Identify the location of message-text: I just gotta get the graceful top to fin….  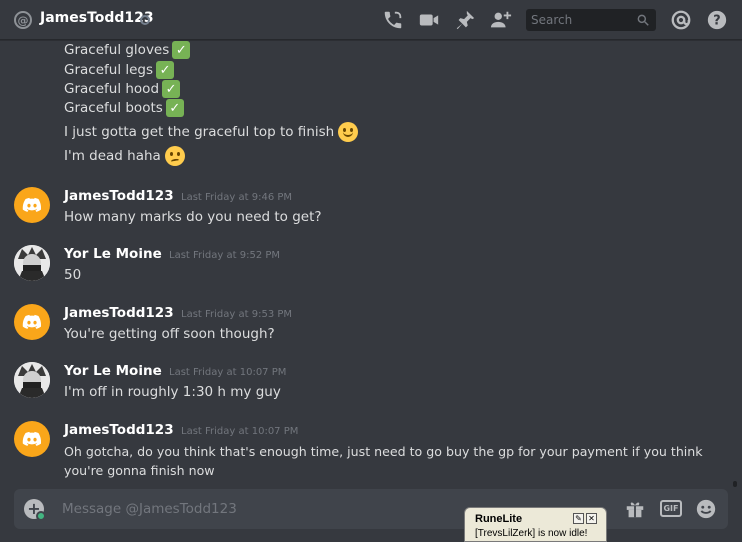
(199, 132).